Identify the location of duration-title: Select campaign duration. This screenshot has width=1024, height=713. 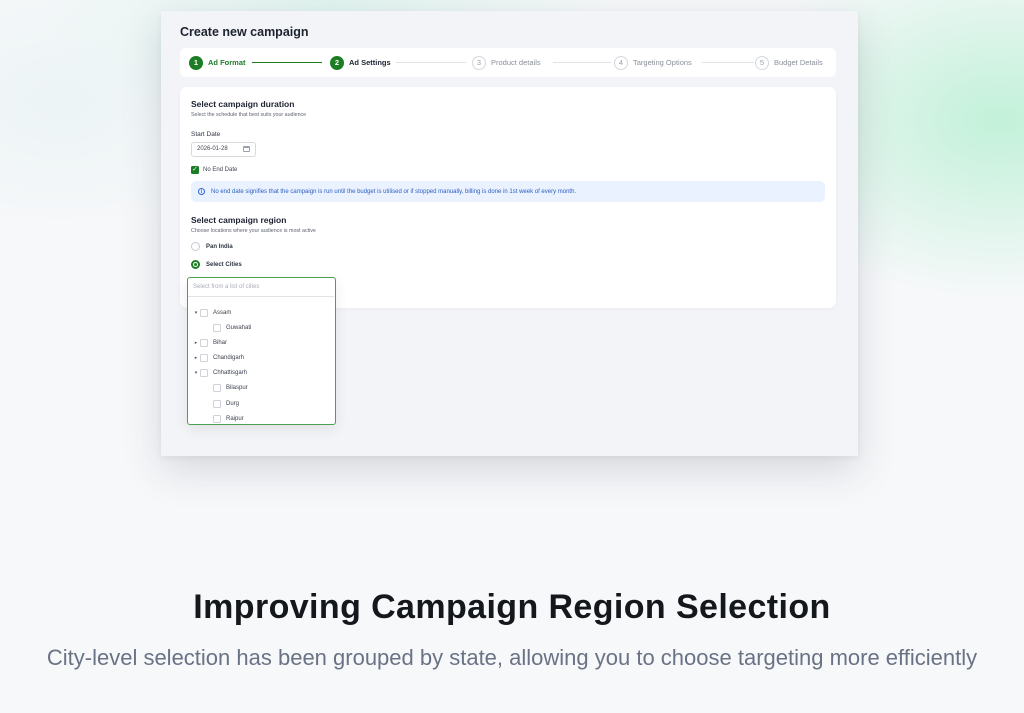
(243, 104).